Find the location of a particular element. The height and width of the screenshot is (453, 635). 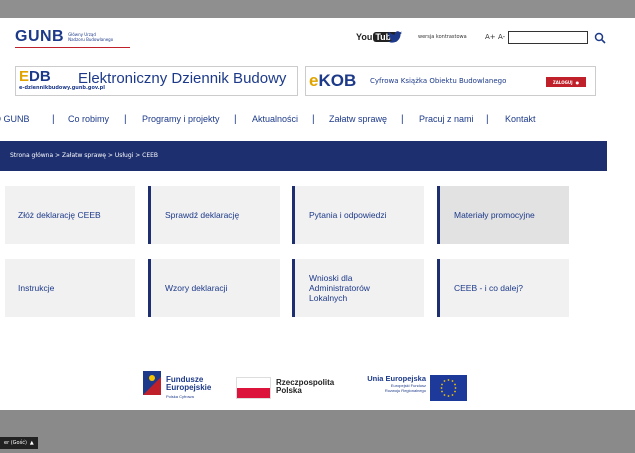

ekob-title: Cyfrowa Książka Obiektu Budowlanego is located at coordinates (438, 81).